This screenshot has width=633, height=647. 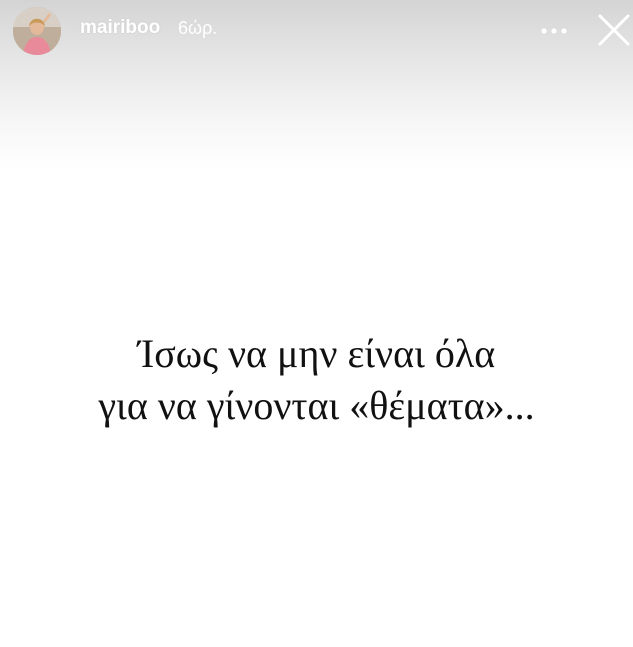 I want to click on more-options-icon, so click(x=554, y=31).